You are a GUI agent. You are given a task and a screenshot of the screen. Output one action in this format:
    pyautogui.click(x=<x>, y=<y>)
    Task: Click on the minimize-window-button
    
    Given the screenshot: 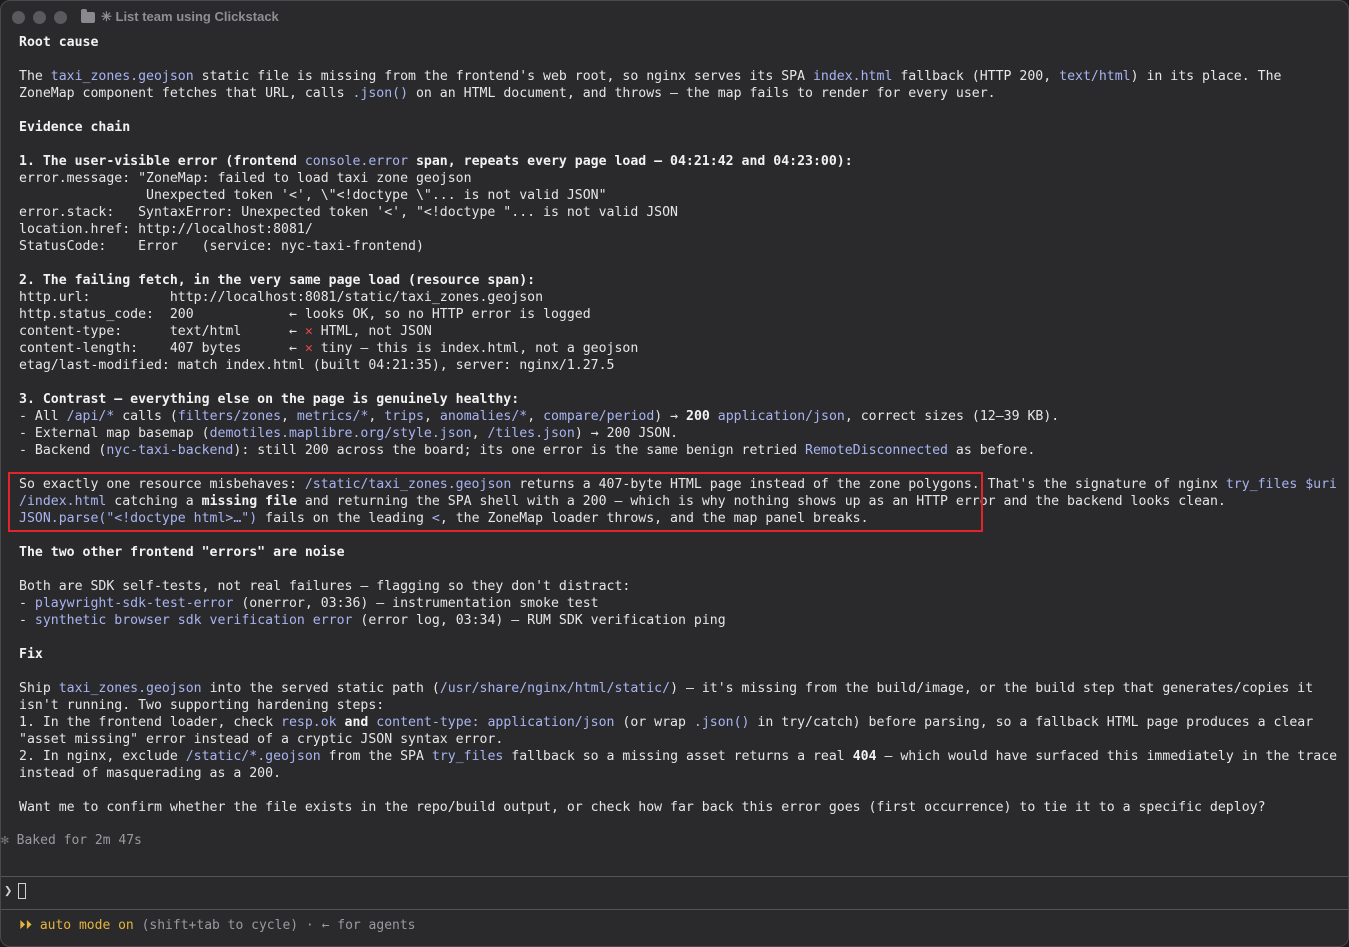 What is the action you would take?
    pyautogui.click(x=39, y=17)
    